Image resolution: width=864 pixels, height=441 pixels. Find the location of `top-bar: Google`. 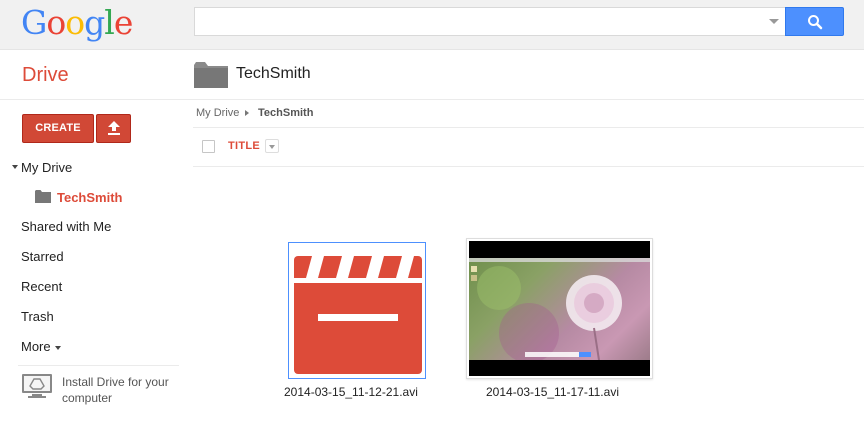

top-bar: Google is located at coordinates (432, 25).